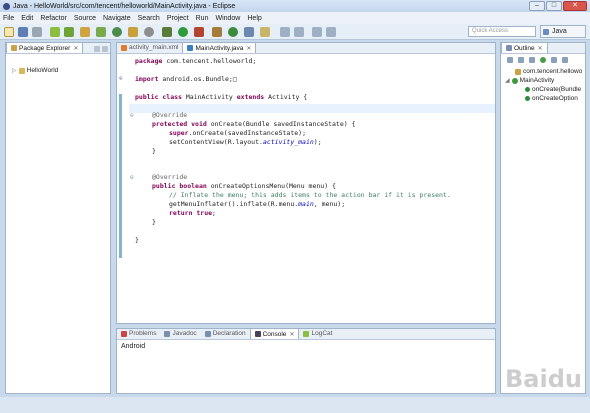 The width and height of the screenshot is (590, 413). I want to click on tree-item-helloworld: ▷ HelloWorld, so click(35, 70).